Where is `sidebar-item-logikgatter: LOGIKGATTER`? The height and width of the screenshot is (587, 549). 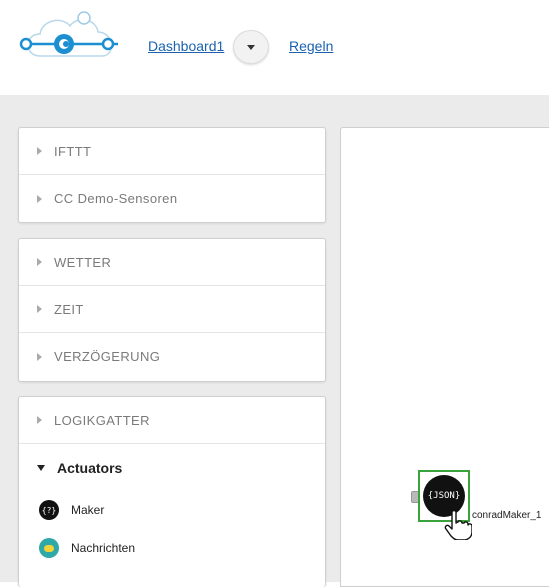
sidebar-item-logikgatter: LOGIKGATTER is located at coordinates (172, 420).